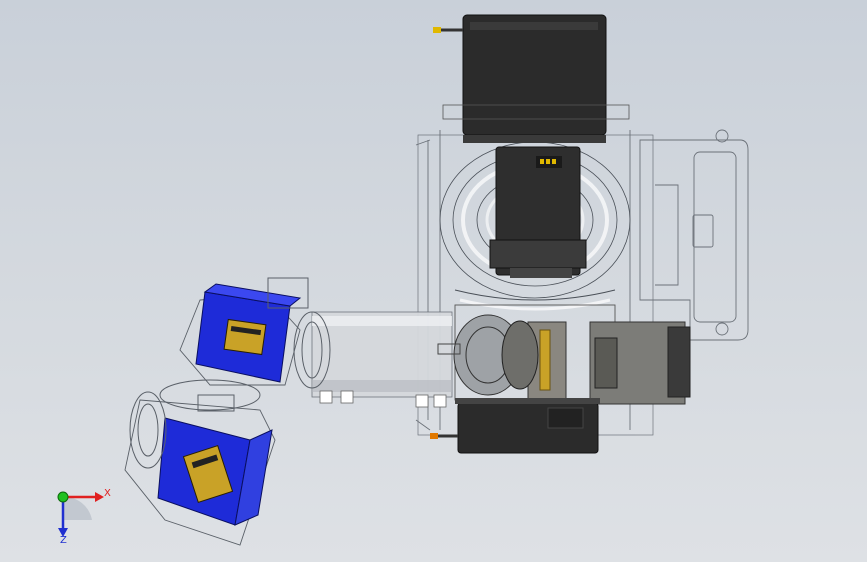 The height and width of the screenshot is (562, 867). What do you see at coordinates (382, 354) in the screenshot?
I see `arm-tube` at bounding box center [382, 354].